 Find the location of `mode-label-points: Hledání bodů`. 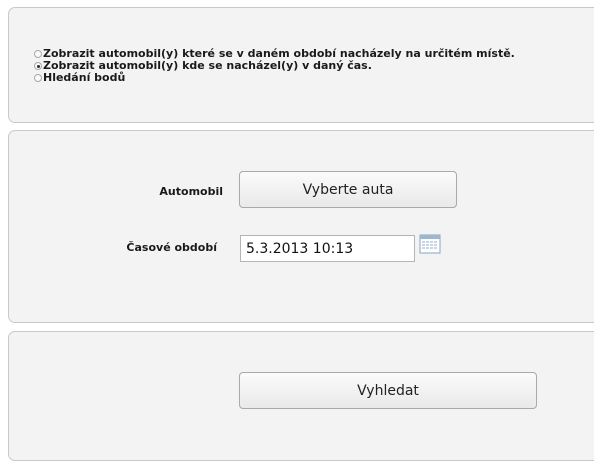

mode-label-points: Hledání bodů is located at coordinates (84, 77).